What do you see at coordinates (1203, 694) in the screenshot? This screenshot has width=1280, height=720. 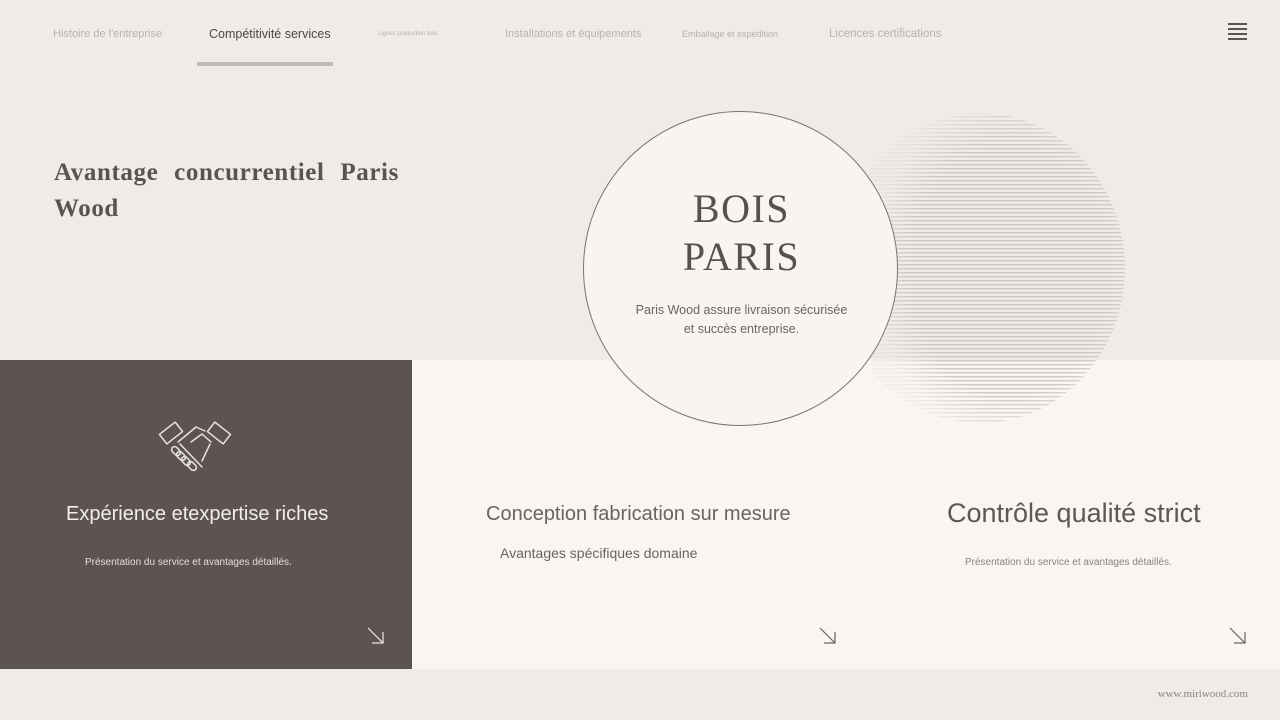 I see `footer-website-link: www.miriwood.com` at bounding box center [1203, 694].